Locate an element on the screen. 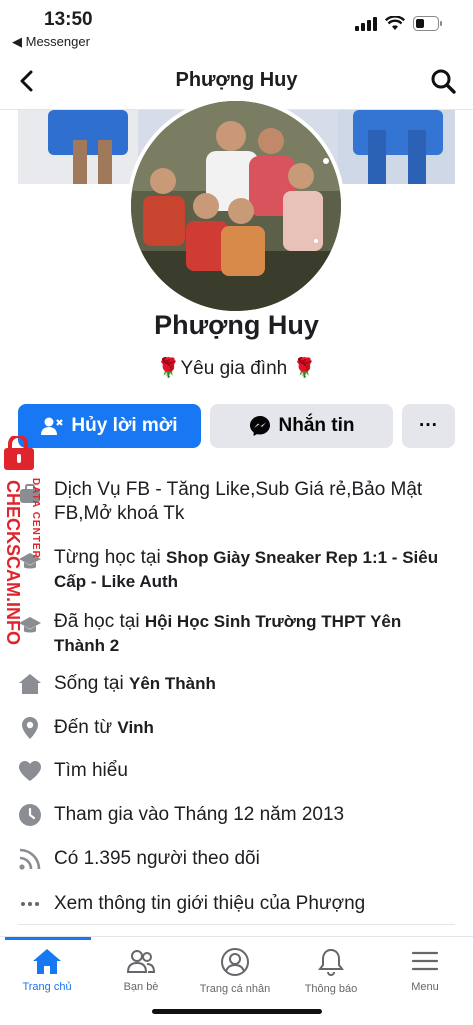 The image size is (473, 1025). heart-icon is located at coordinates (30, 771).